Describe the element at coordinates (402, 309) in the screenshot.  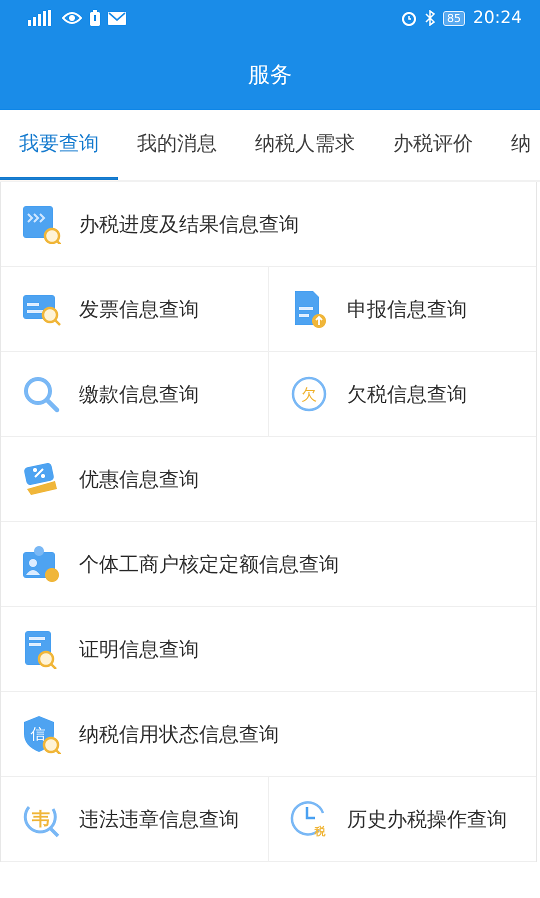
I see `service-item: 申报信息查询` at that location.